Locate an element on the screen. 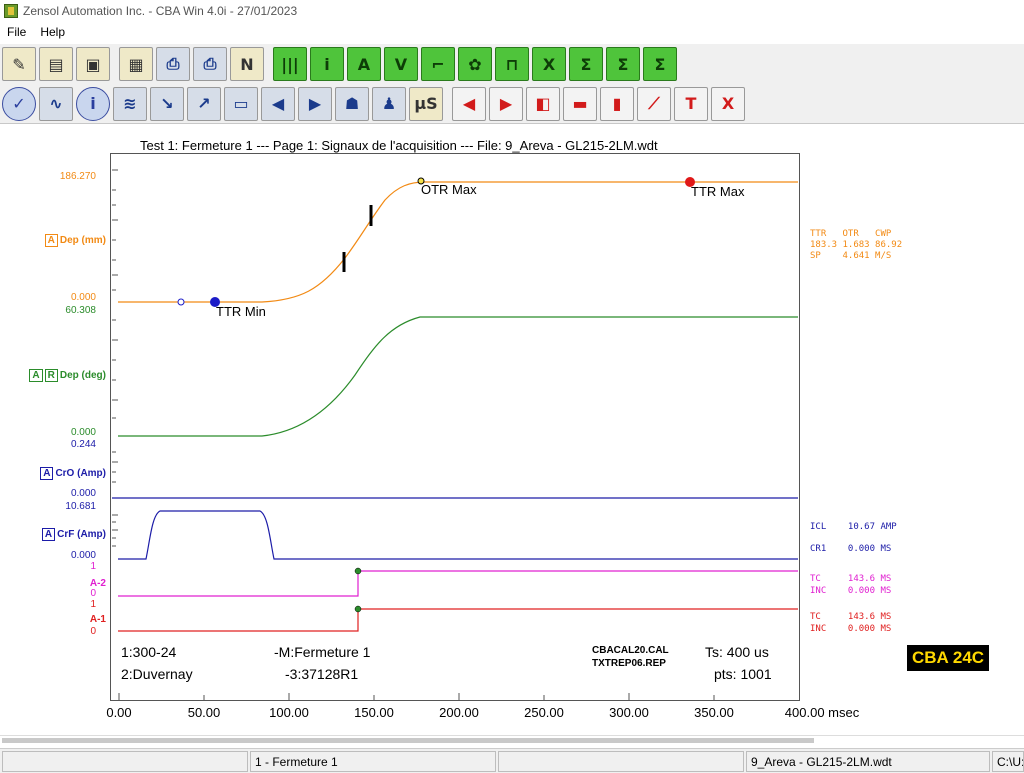 Image resolution: width=1024 pixels, height=773 pixels. arrow-left-icon: ◀ is located at coordinates (278, 103).